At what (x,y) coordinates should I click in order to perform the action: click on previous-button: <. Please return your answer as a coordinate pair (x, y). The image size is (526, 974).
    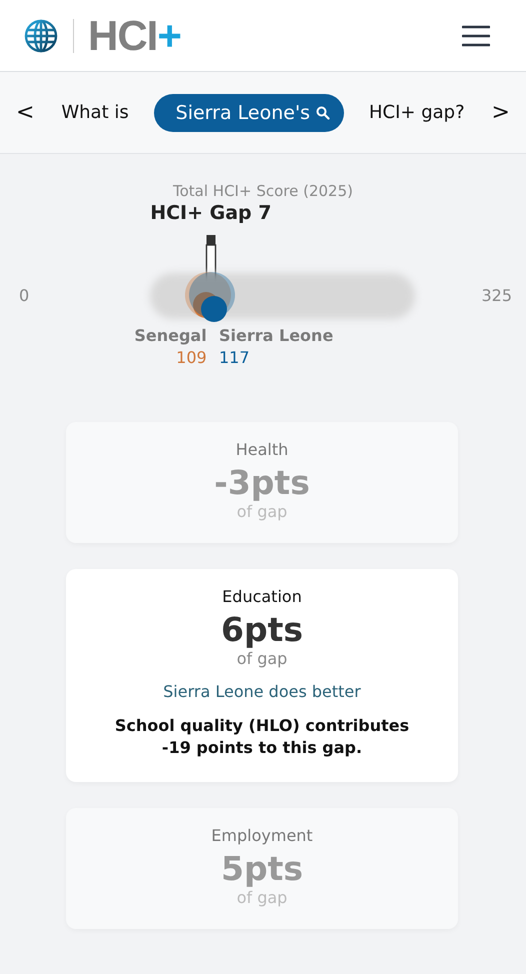
    Looking at the image, I should click on (25, 112).